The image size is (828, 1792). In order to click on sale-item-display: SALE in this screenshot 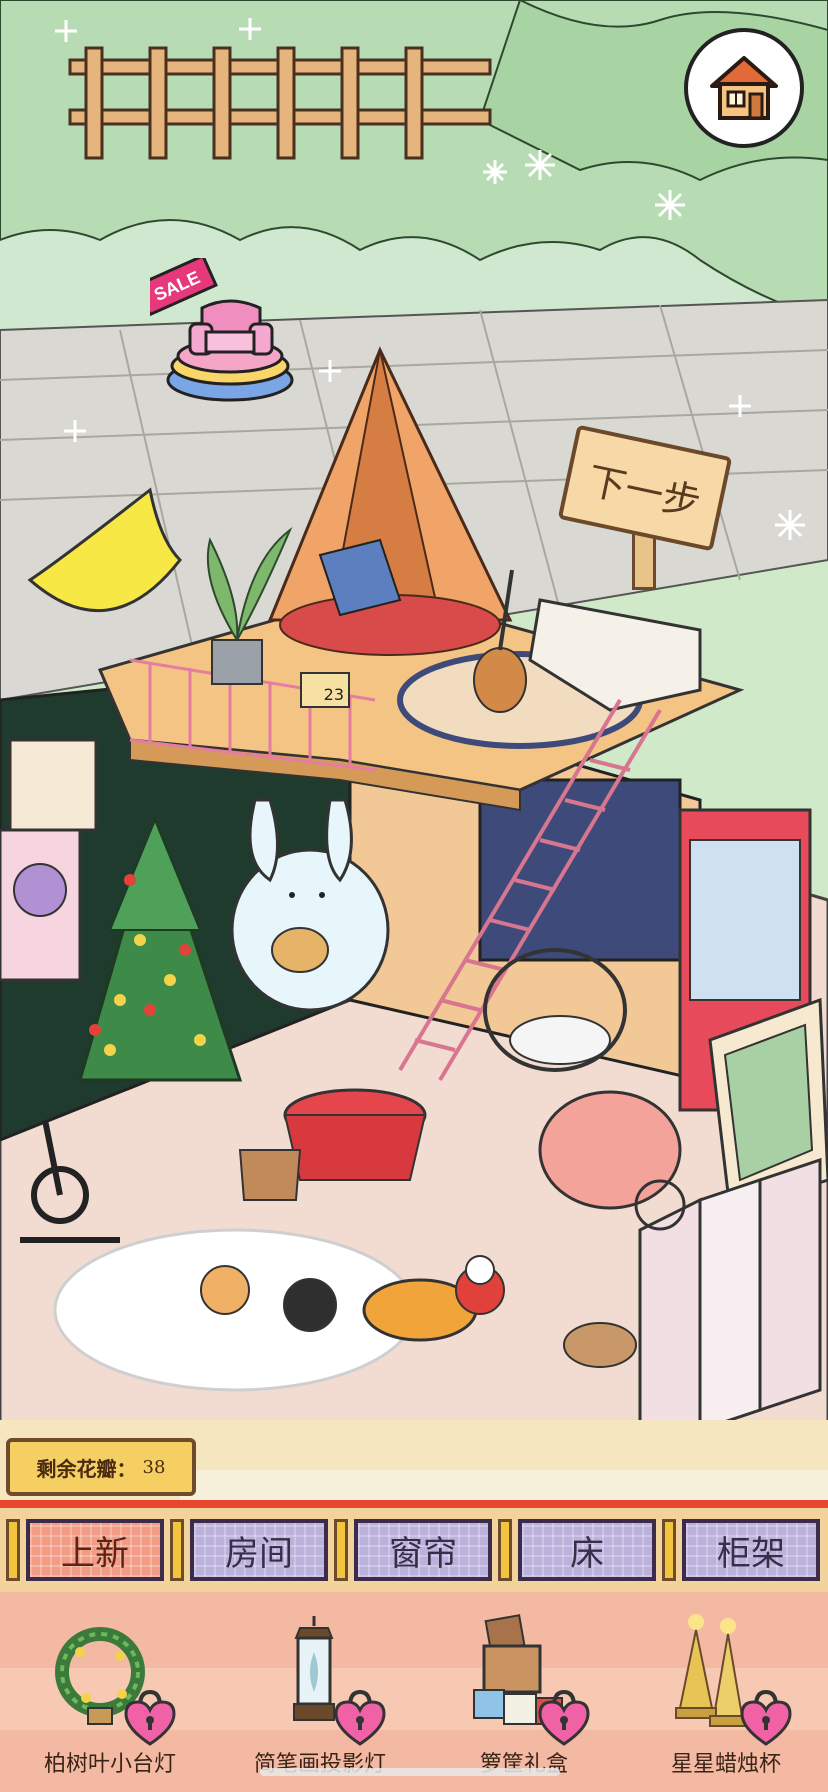, I will do `click(217, 330)`.